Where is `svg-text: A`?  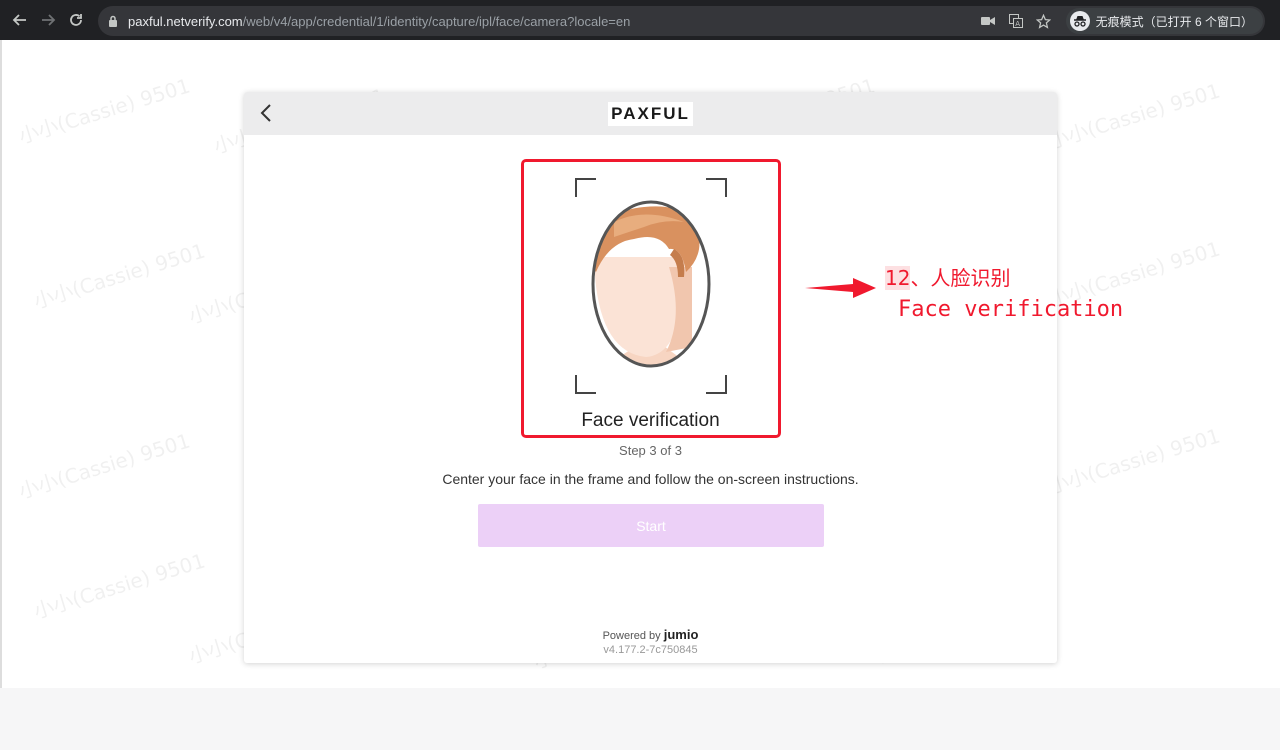
svg-text: A is located at coordinates (1017, 24).